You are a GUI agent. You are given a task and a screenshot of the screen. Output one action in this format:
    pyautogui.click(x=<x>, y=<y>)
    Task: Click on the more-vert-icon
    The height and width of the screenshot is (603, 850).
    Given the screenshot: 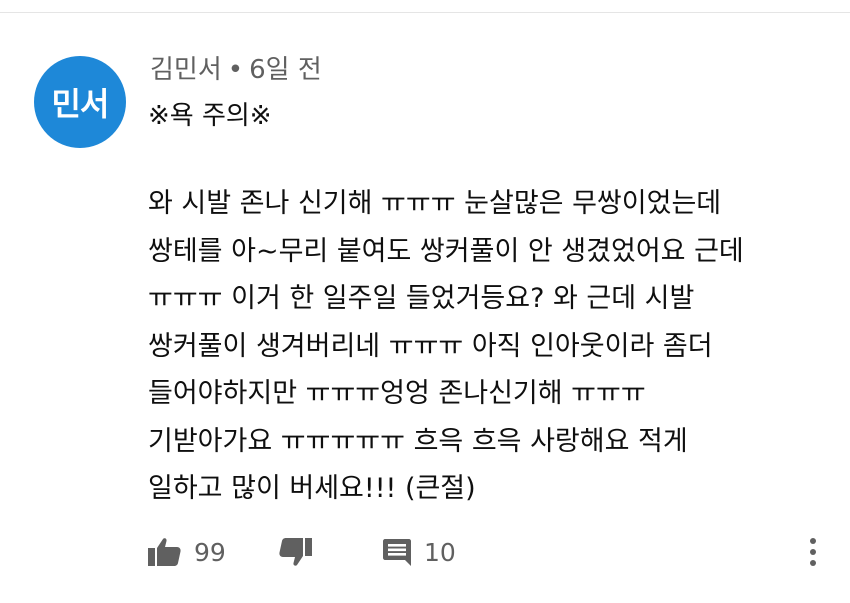 What is the action you would take?
    pyautogui.click(x=813, y=552)
    